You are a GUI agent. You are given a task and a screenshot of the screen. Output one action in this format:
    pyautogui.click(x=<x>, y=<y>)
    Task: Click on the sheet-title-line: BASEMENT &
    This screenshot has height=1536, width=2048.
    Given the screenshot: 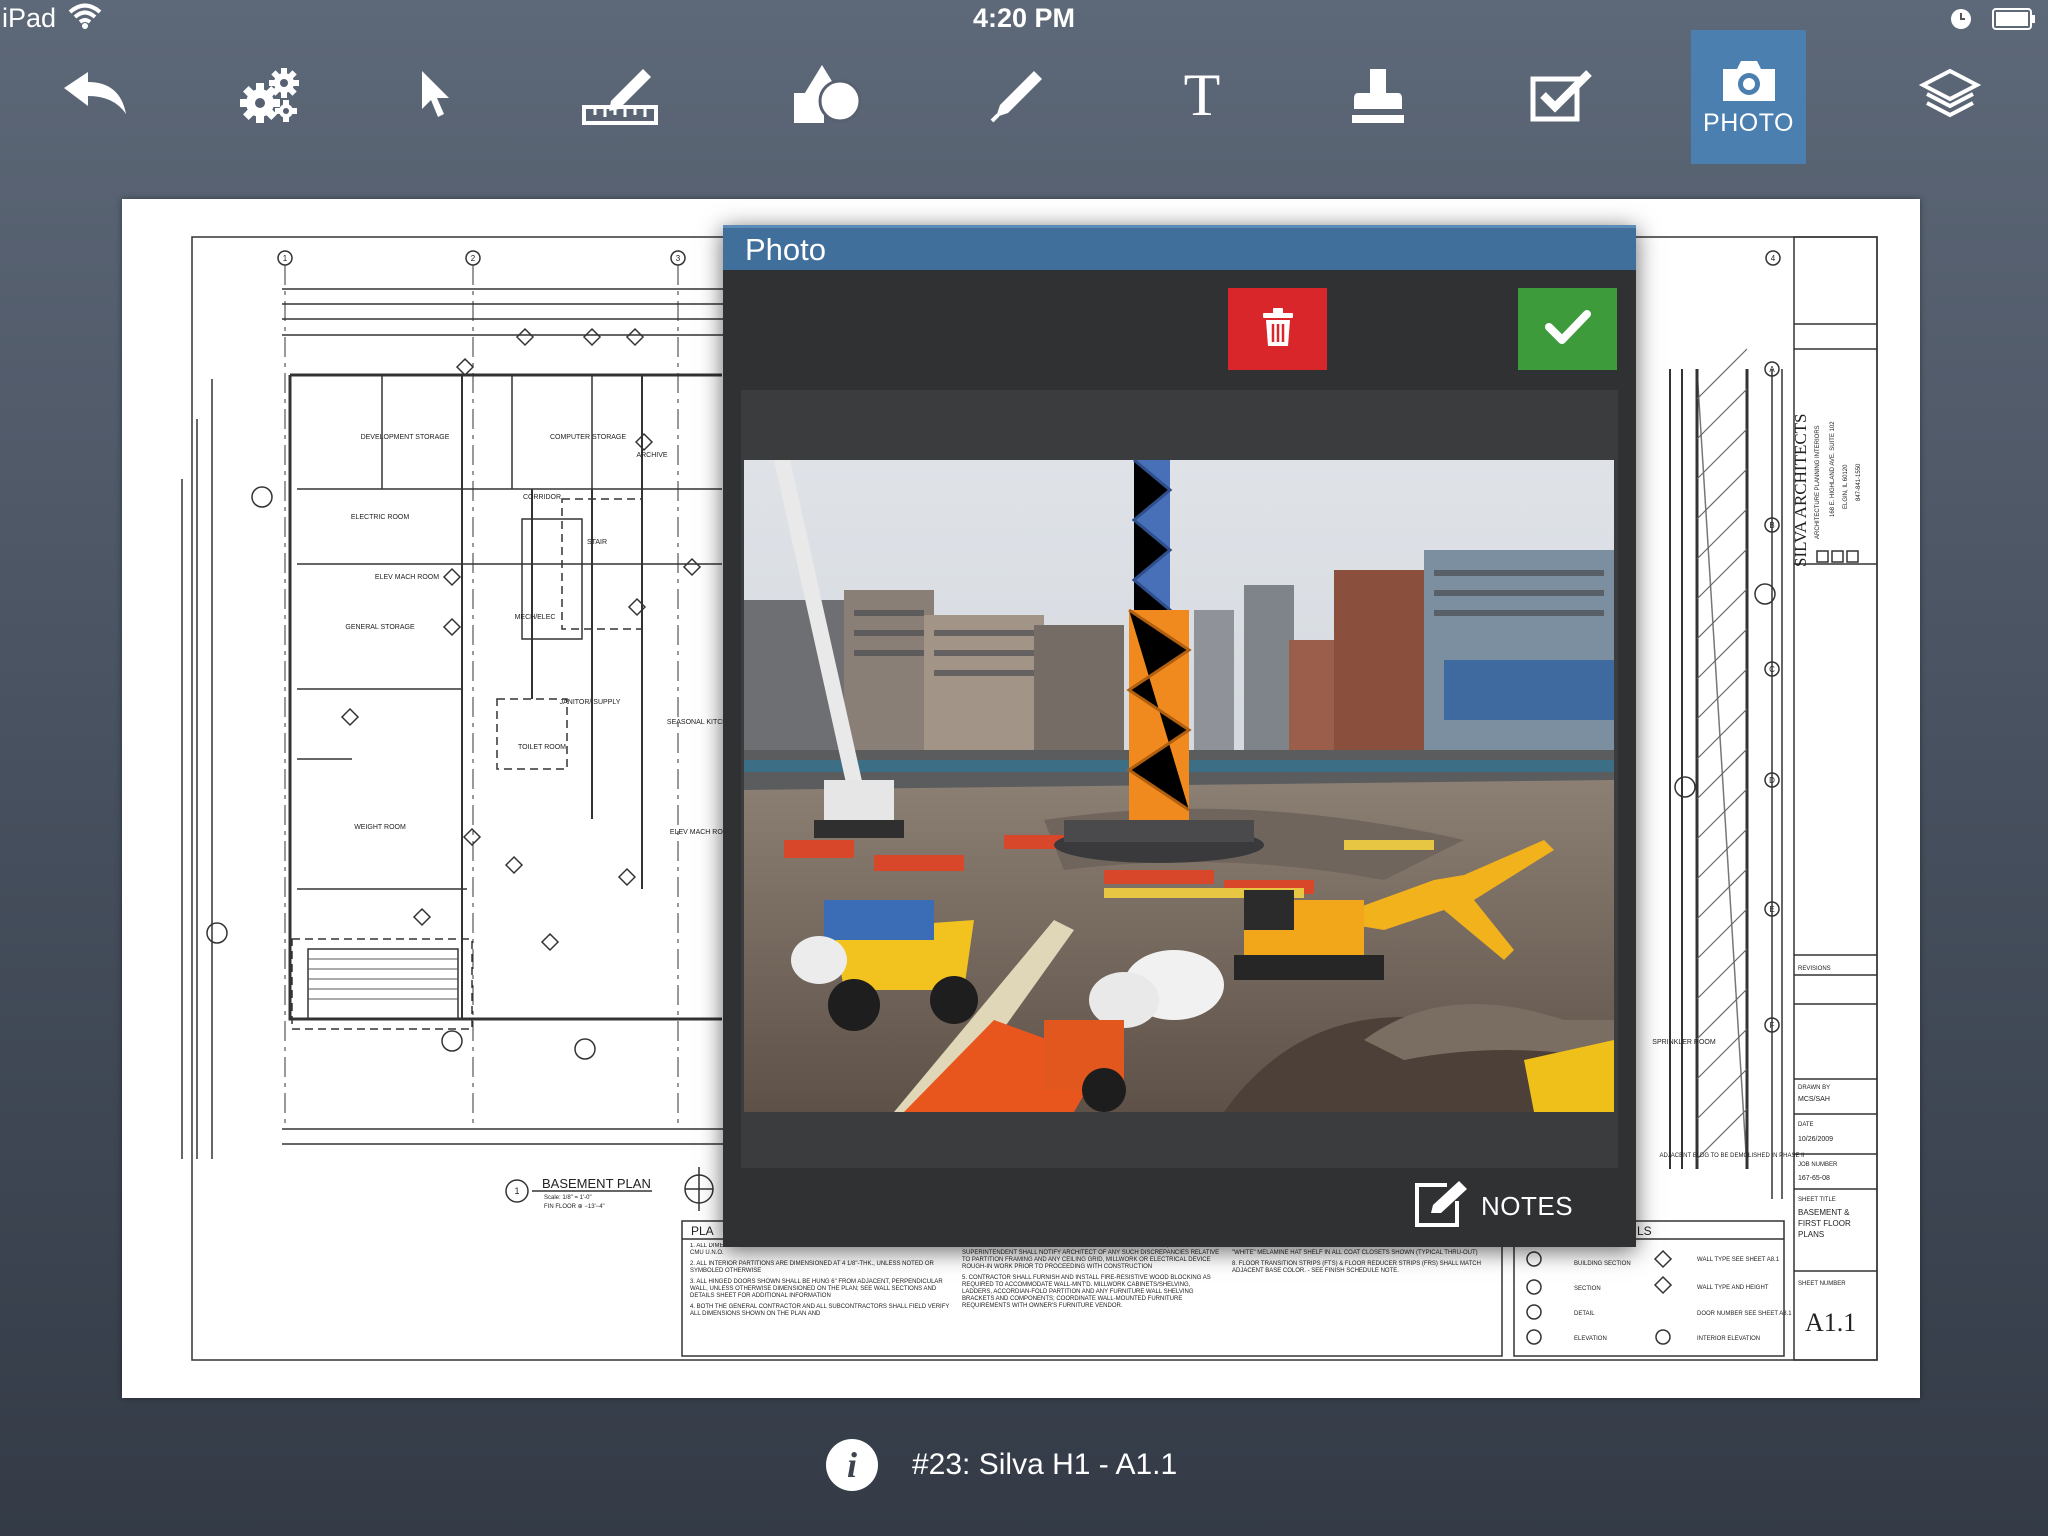 What is the action you would take?
    pyautogui.click(x=1824, y=1212)
    